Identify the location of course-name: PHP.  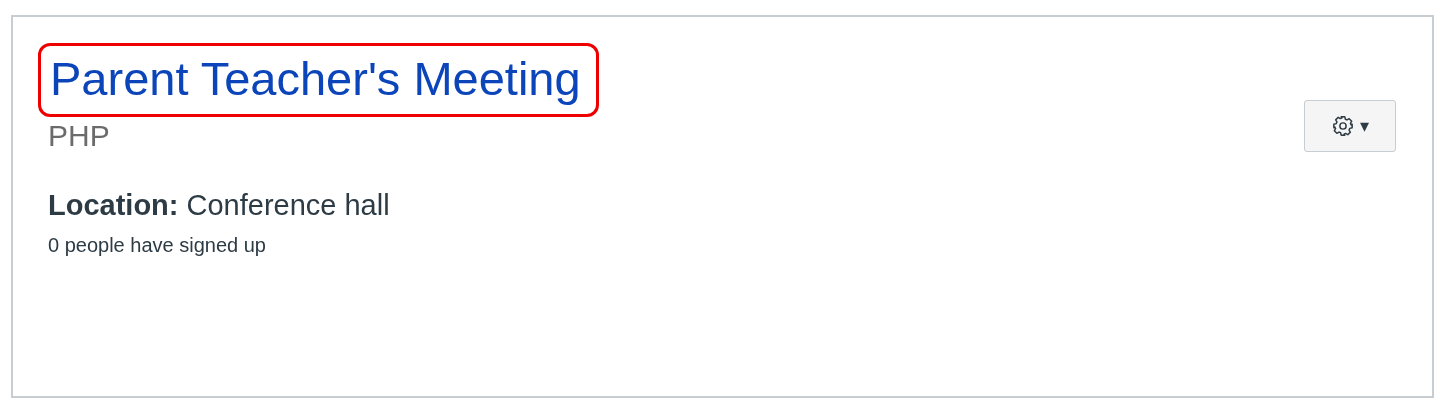
(79, 136).